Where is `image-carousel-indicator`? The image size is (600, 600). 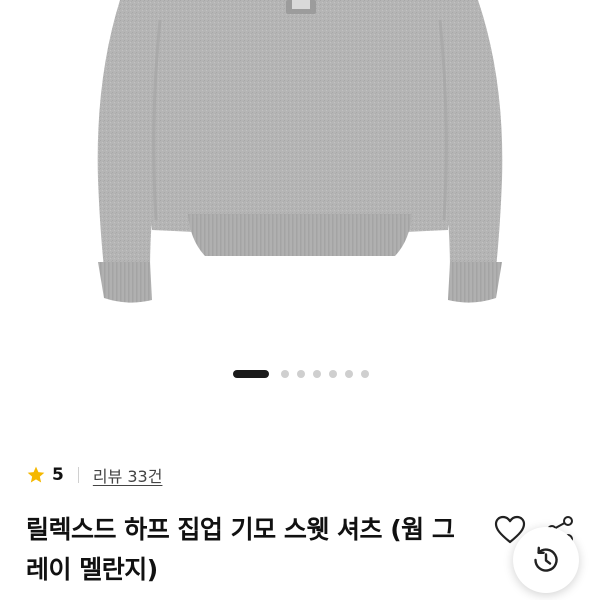
image-carousel-indicator is located at coordinates (300, 374).